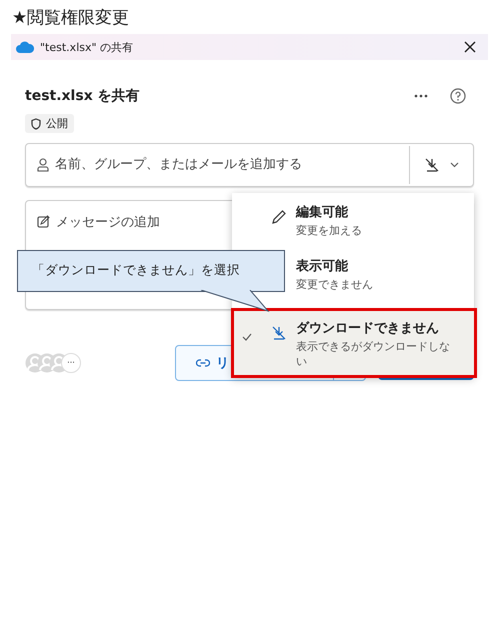 The image size is (500, 630). Describe the element at coordinates (70, 18) in the screenshot. I see `page-heading: ★閲覧権限変更` at that location.